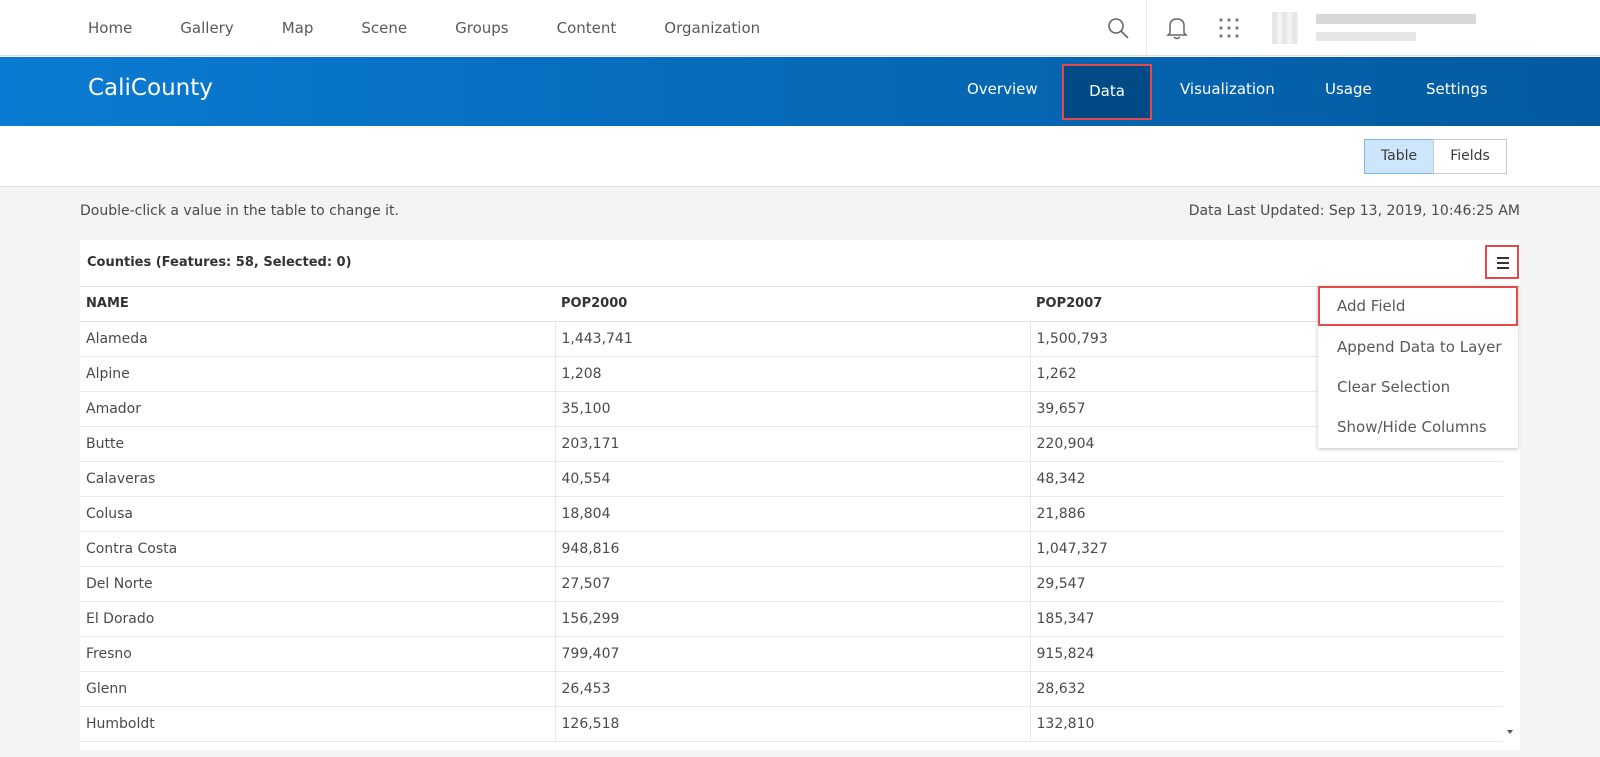 The height and width of the screenshot is (757, 1600). I want to click on cell-name: Alameda, so click(318, 339).